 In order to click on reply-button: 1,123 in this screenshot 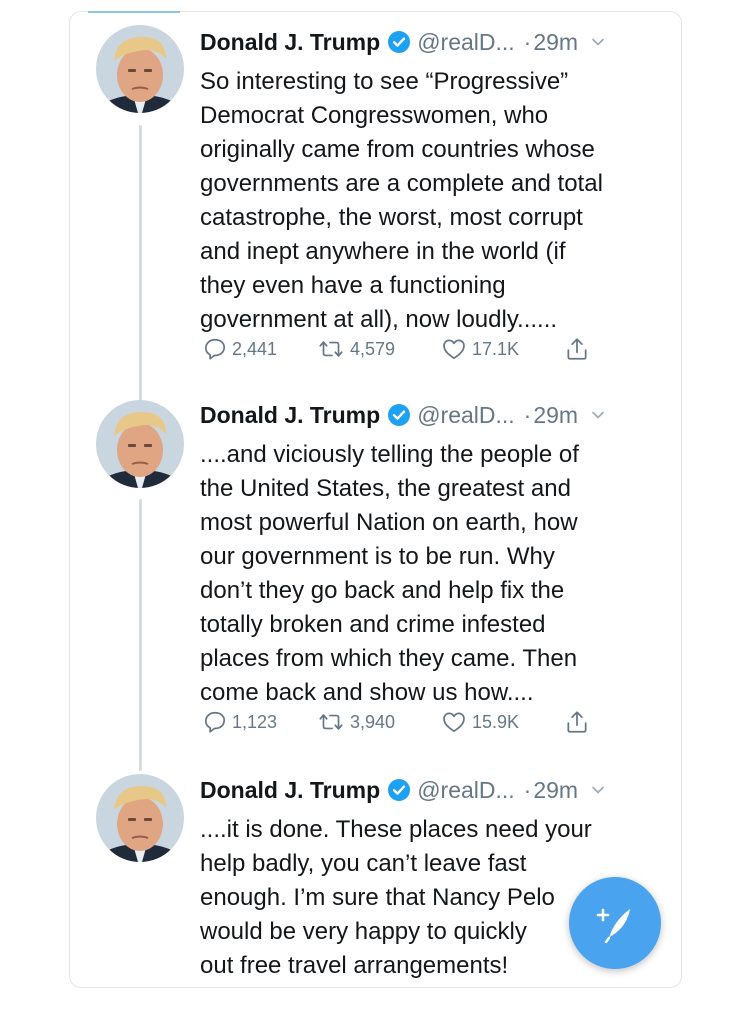, I will do `click(239, 722)`.